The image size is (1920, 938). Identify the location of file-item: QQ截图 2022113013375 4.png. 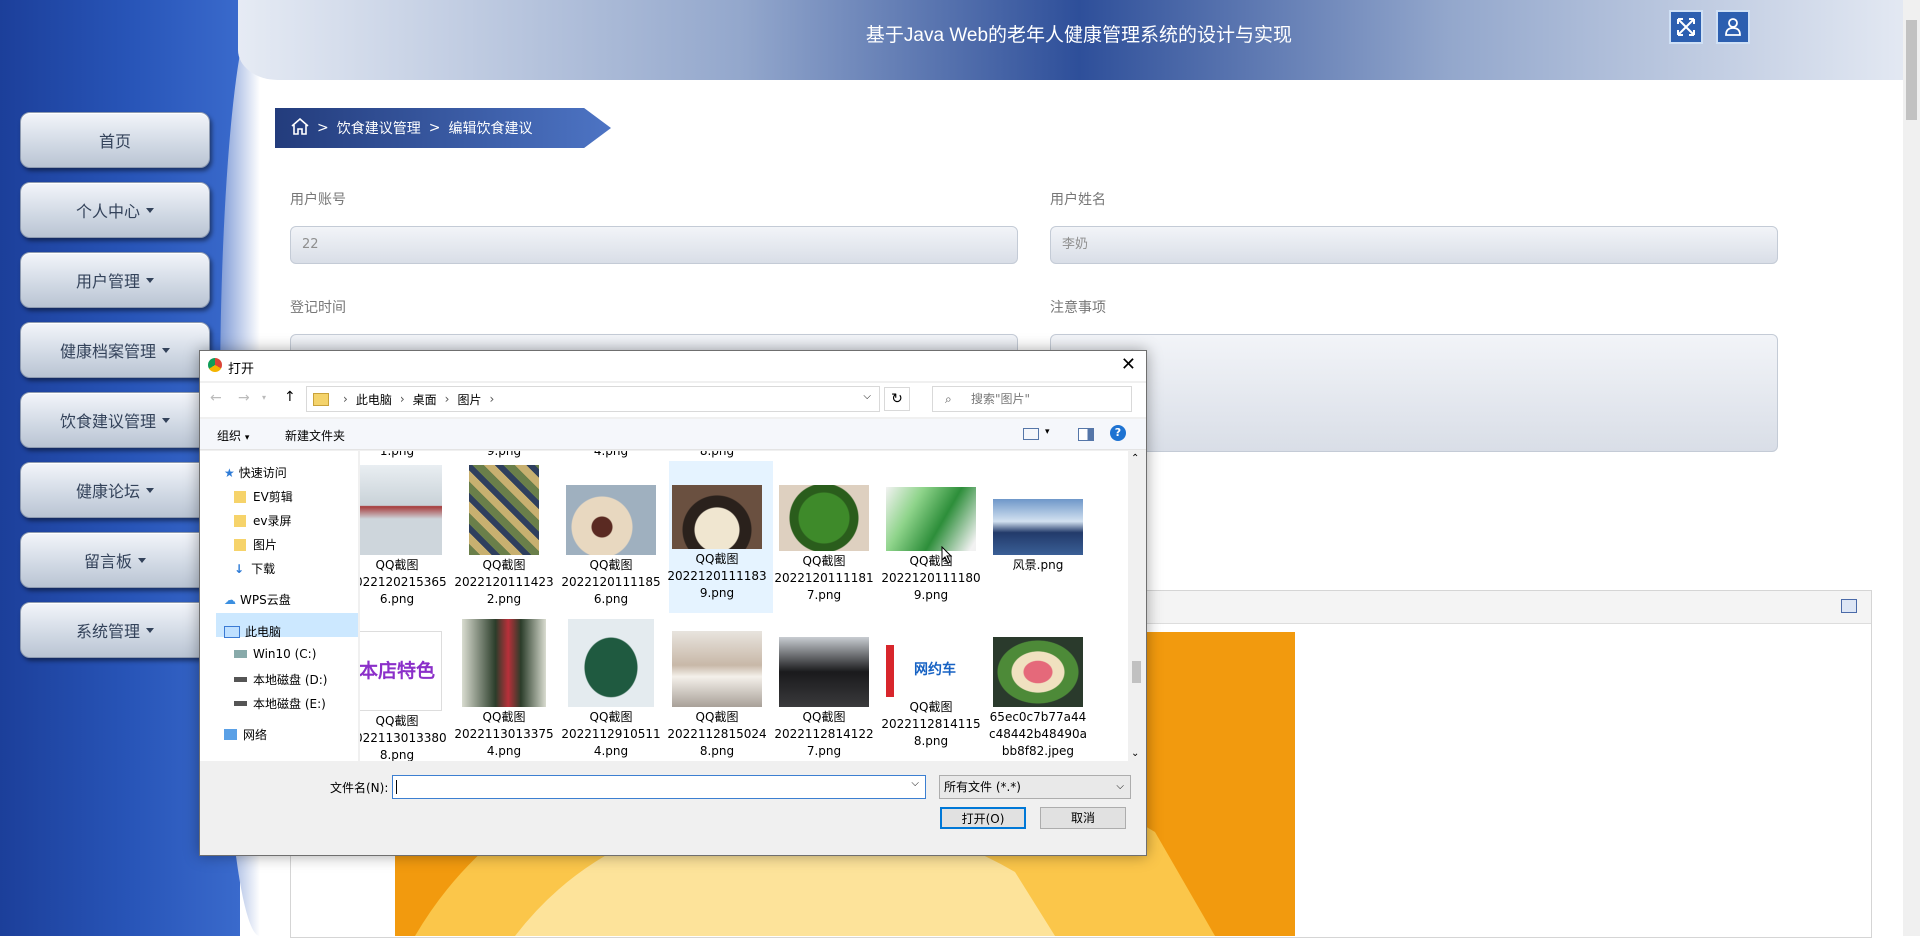
(504, 689).